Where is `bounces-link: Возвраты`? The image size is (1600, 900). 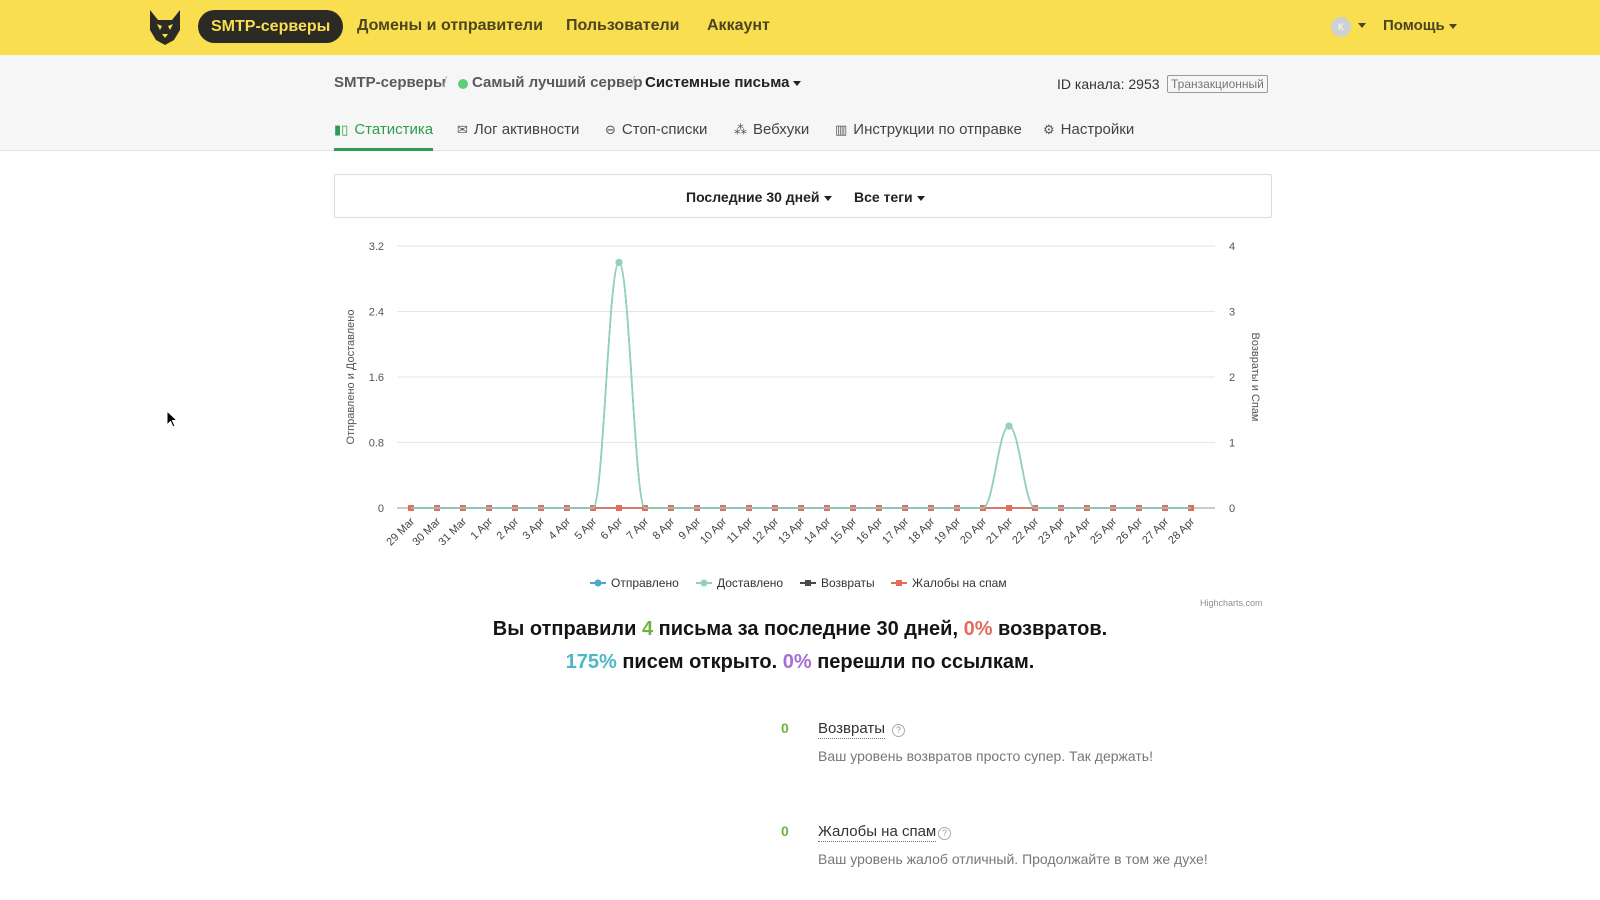
bounces-link: Возвраты is located at coordinates (852, 729).